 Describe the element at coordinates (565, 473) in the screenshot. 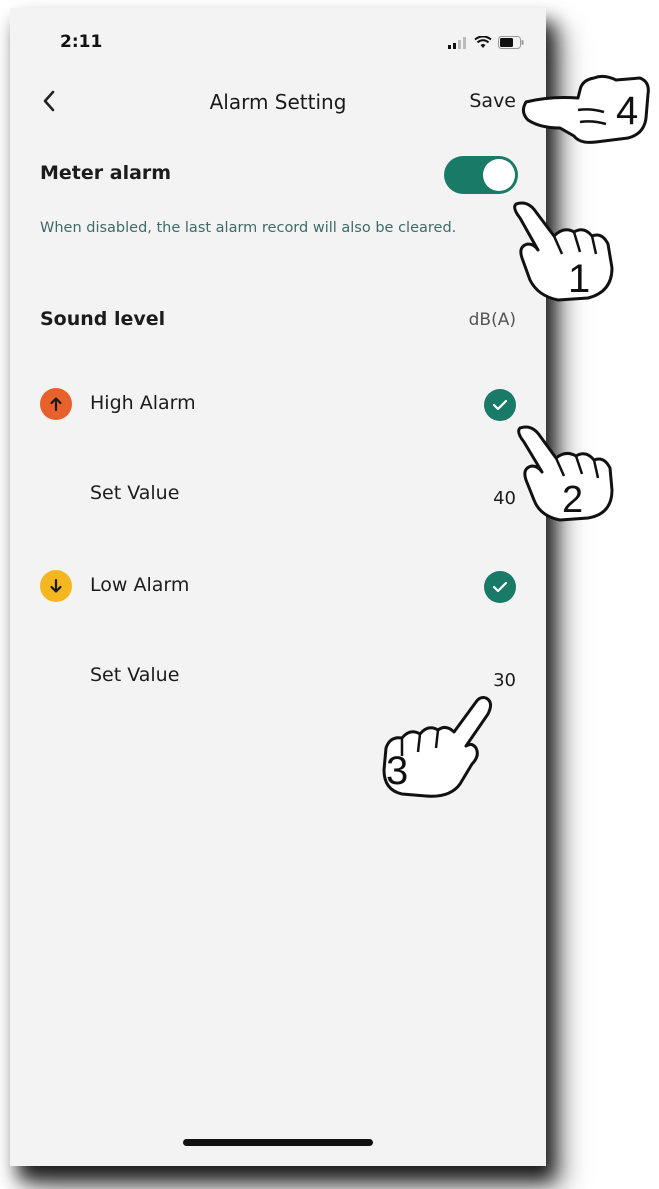

I see `pointing-hand-icon: 2` at that location.